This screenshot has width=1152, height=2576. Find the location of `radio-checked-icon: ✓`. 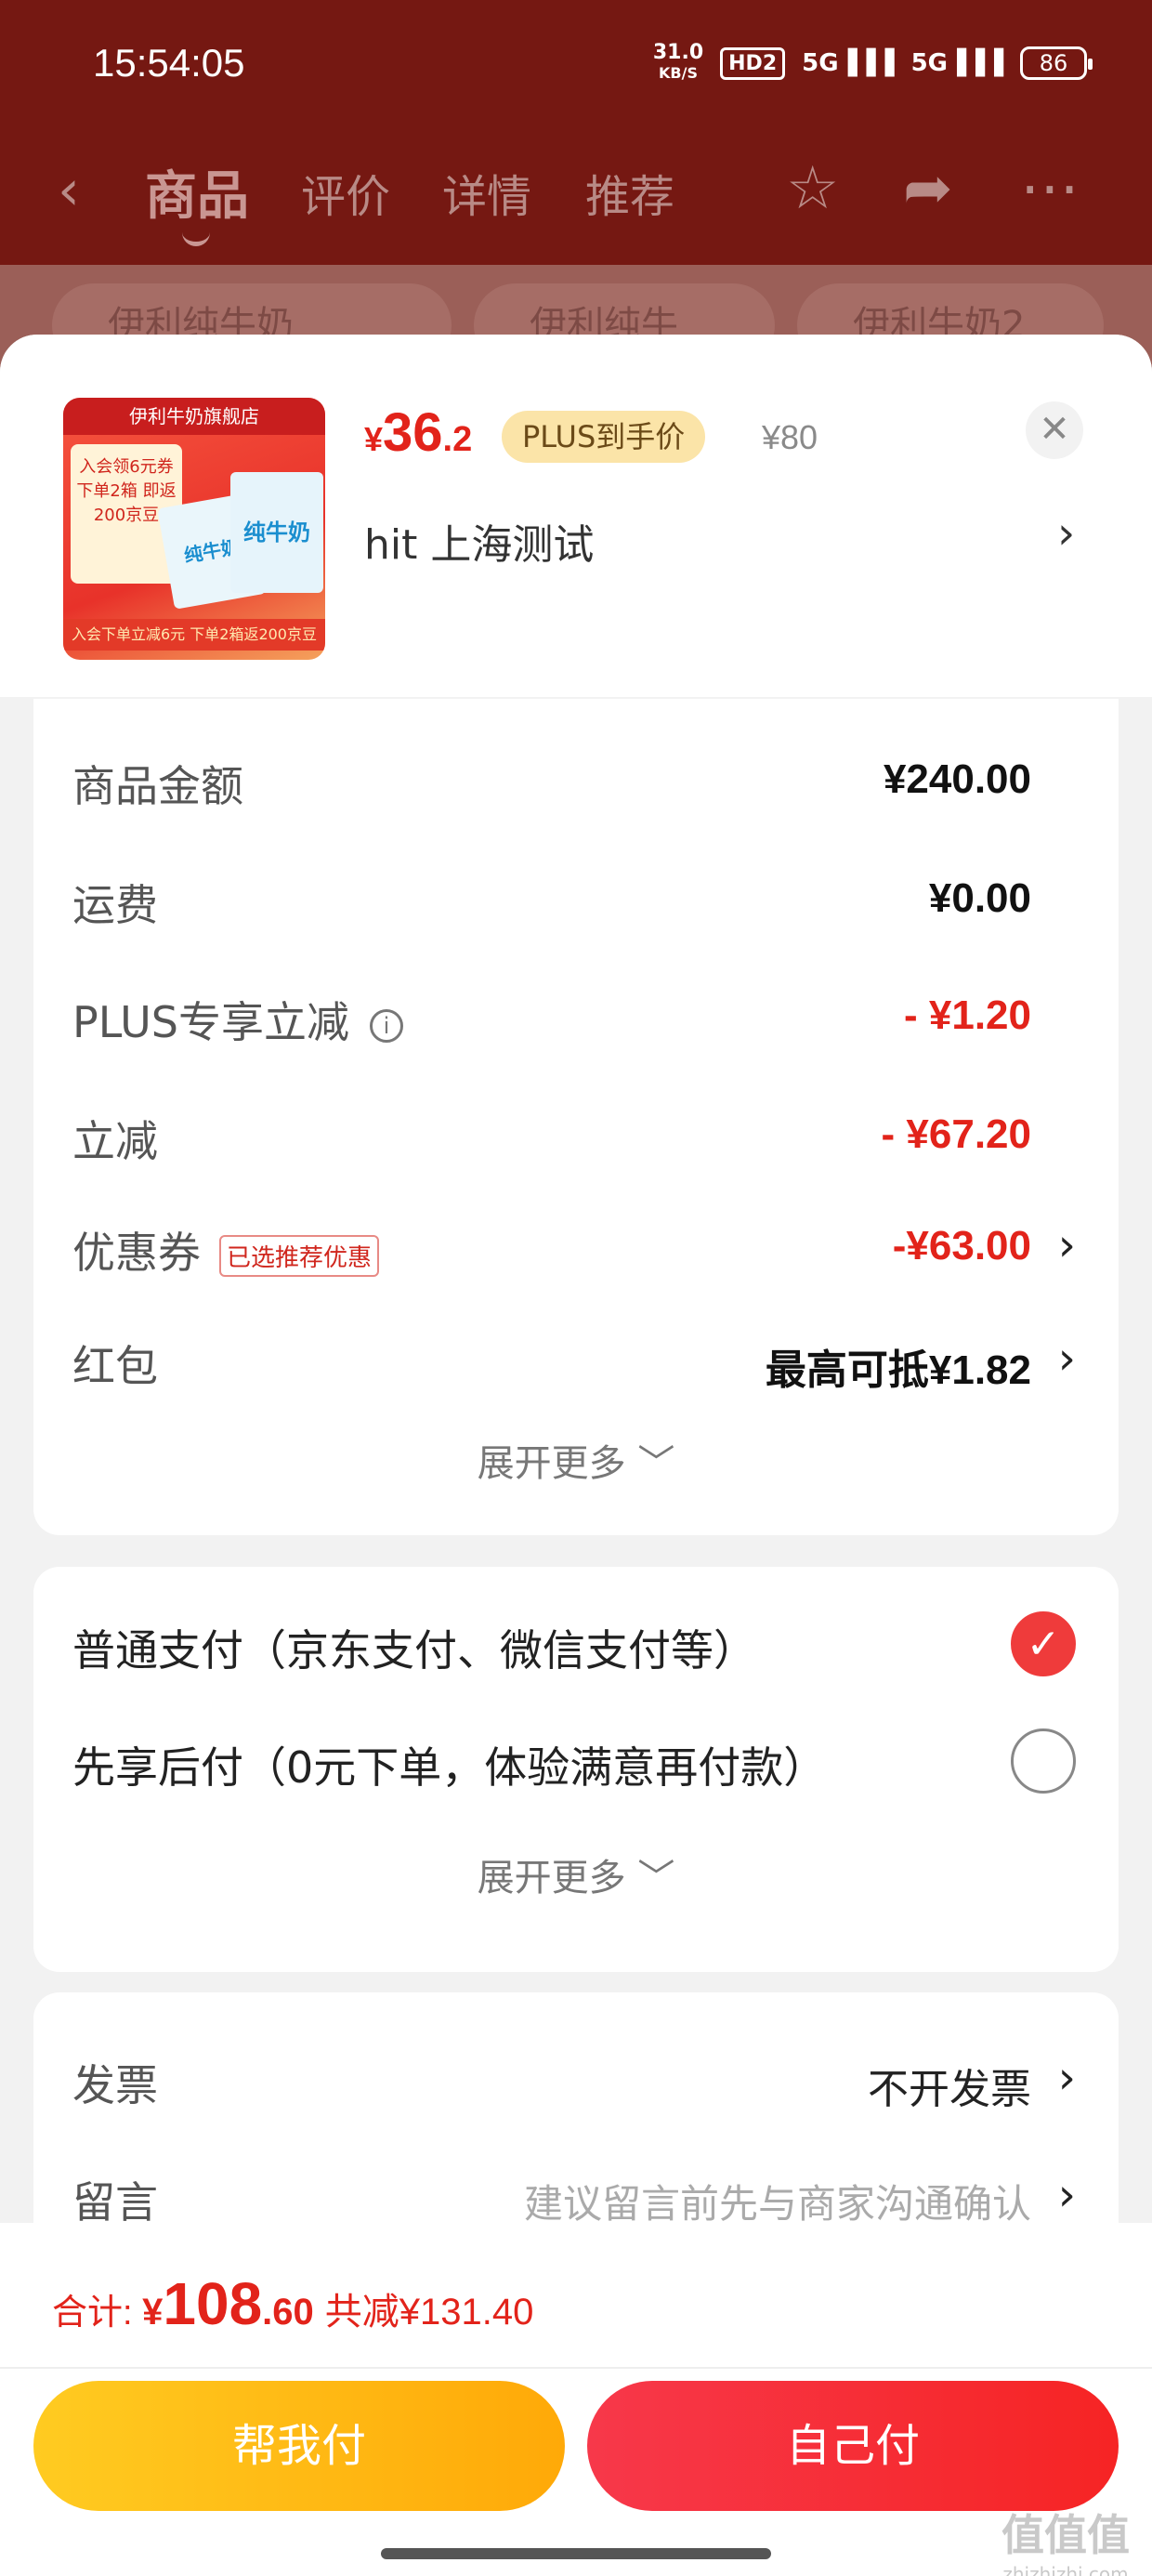

radio-checked-icon: ✓ is located at coordinates (1043, 1643).